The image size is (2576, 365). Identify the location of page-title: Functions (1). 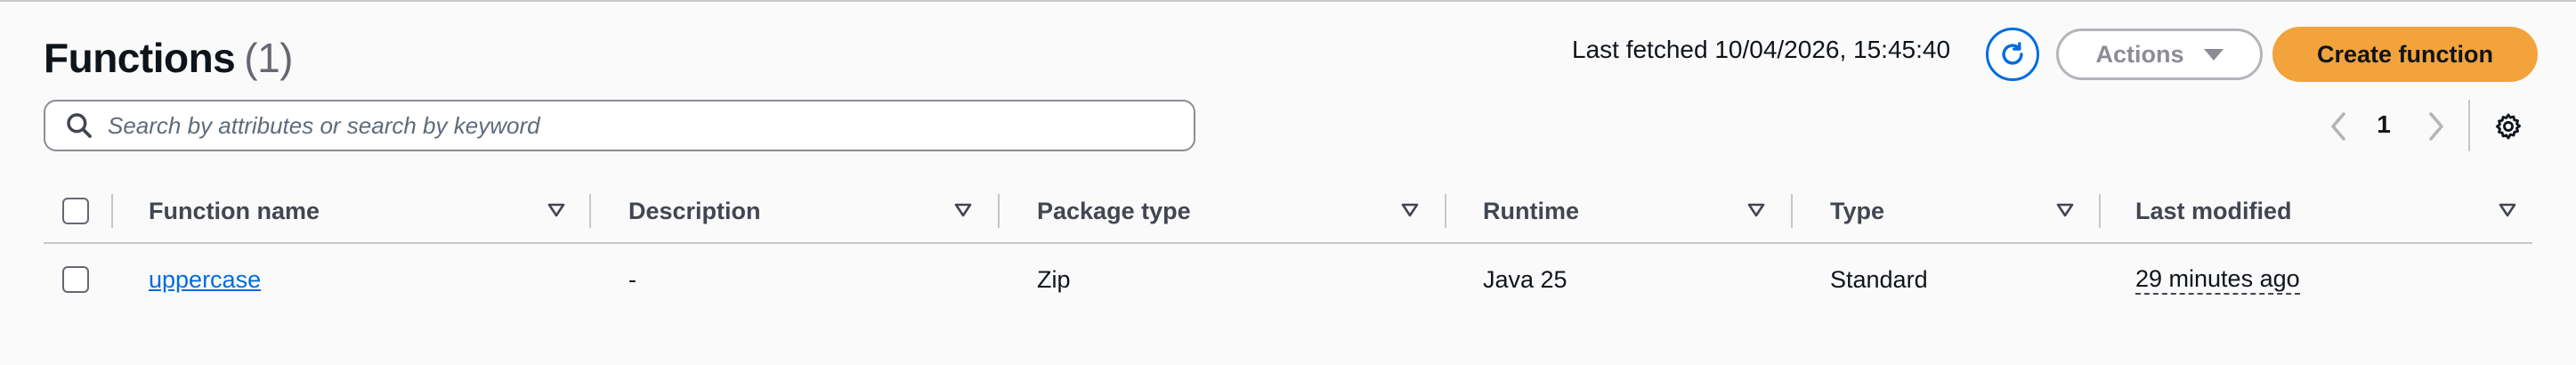
(168, 58).